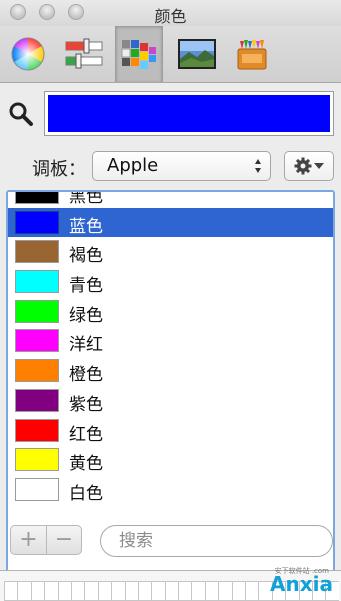 This screenshot has width=341, height=601. What do you see at coordinates (21, 114) in the screenshot?
I see `magnifier-icon` at bounding box center [21, 114].